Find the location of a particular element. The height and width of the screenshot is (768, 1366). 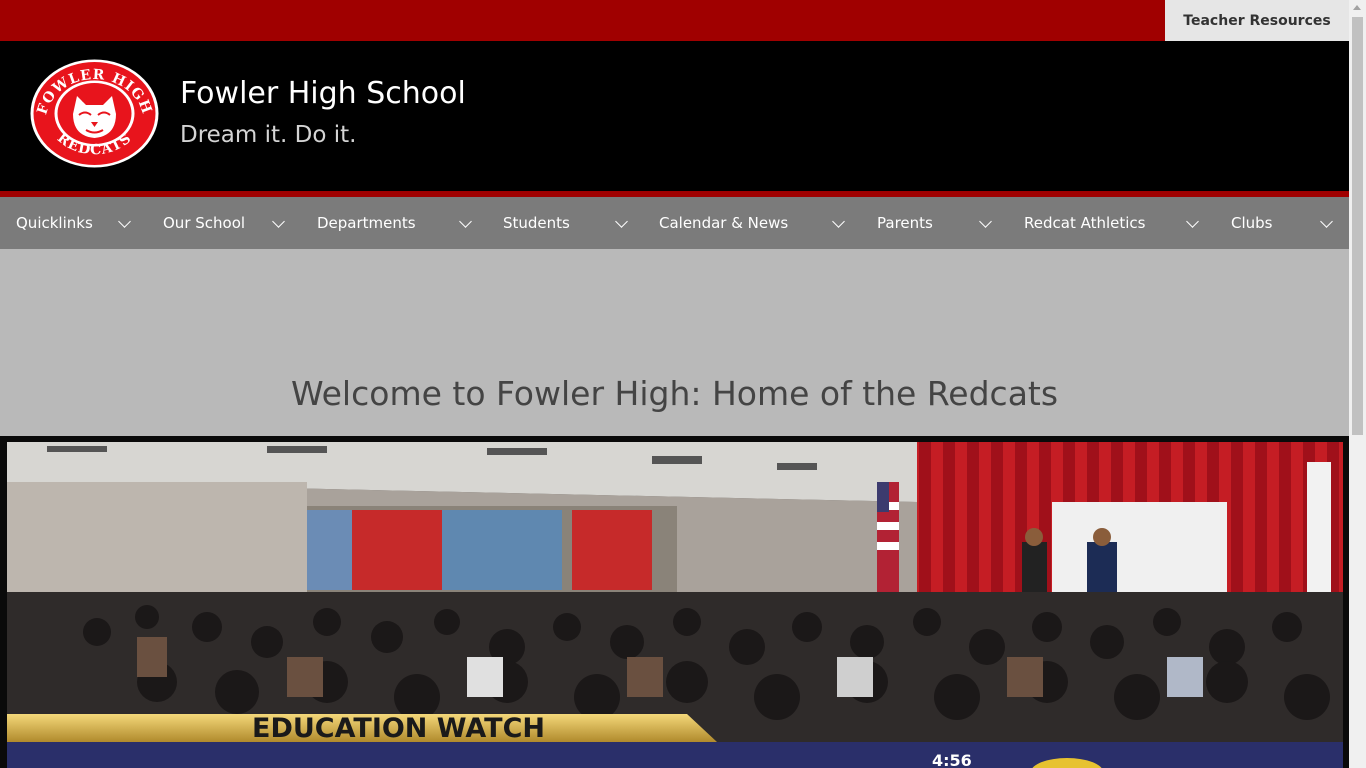

video-time-text: 4:56 is located at coordinates (952, 759).